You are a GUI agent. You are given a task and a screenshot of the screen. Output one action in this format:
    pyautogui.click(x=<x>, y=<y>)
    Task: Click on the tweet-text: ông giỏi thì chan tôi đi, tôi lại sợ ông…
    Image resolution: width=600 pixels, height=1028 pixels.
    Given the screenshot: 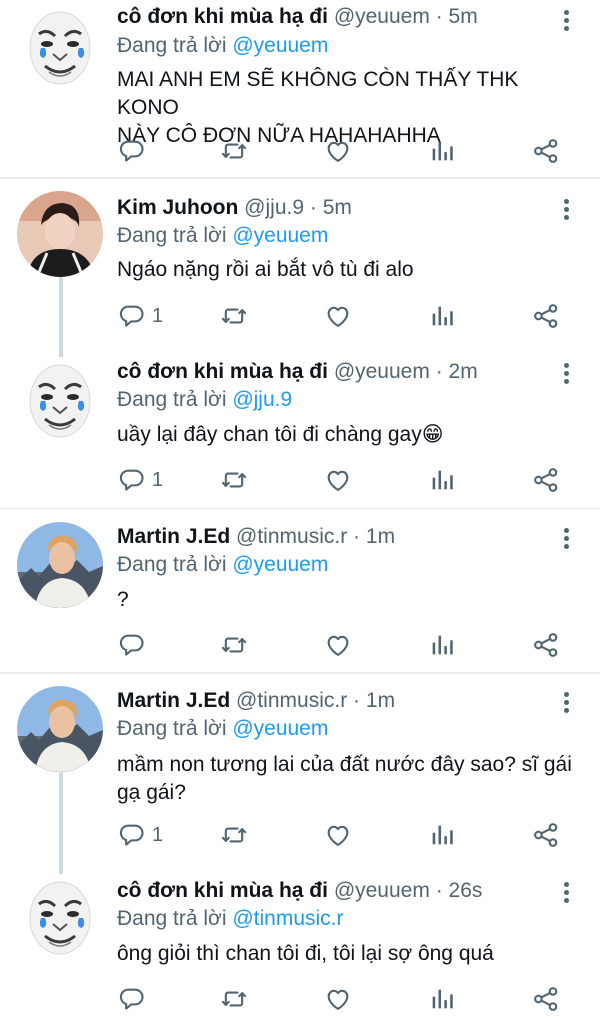 What is the action you would take?
    pyautogui.click(x=347, y=954)
    